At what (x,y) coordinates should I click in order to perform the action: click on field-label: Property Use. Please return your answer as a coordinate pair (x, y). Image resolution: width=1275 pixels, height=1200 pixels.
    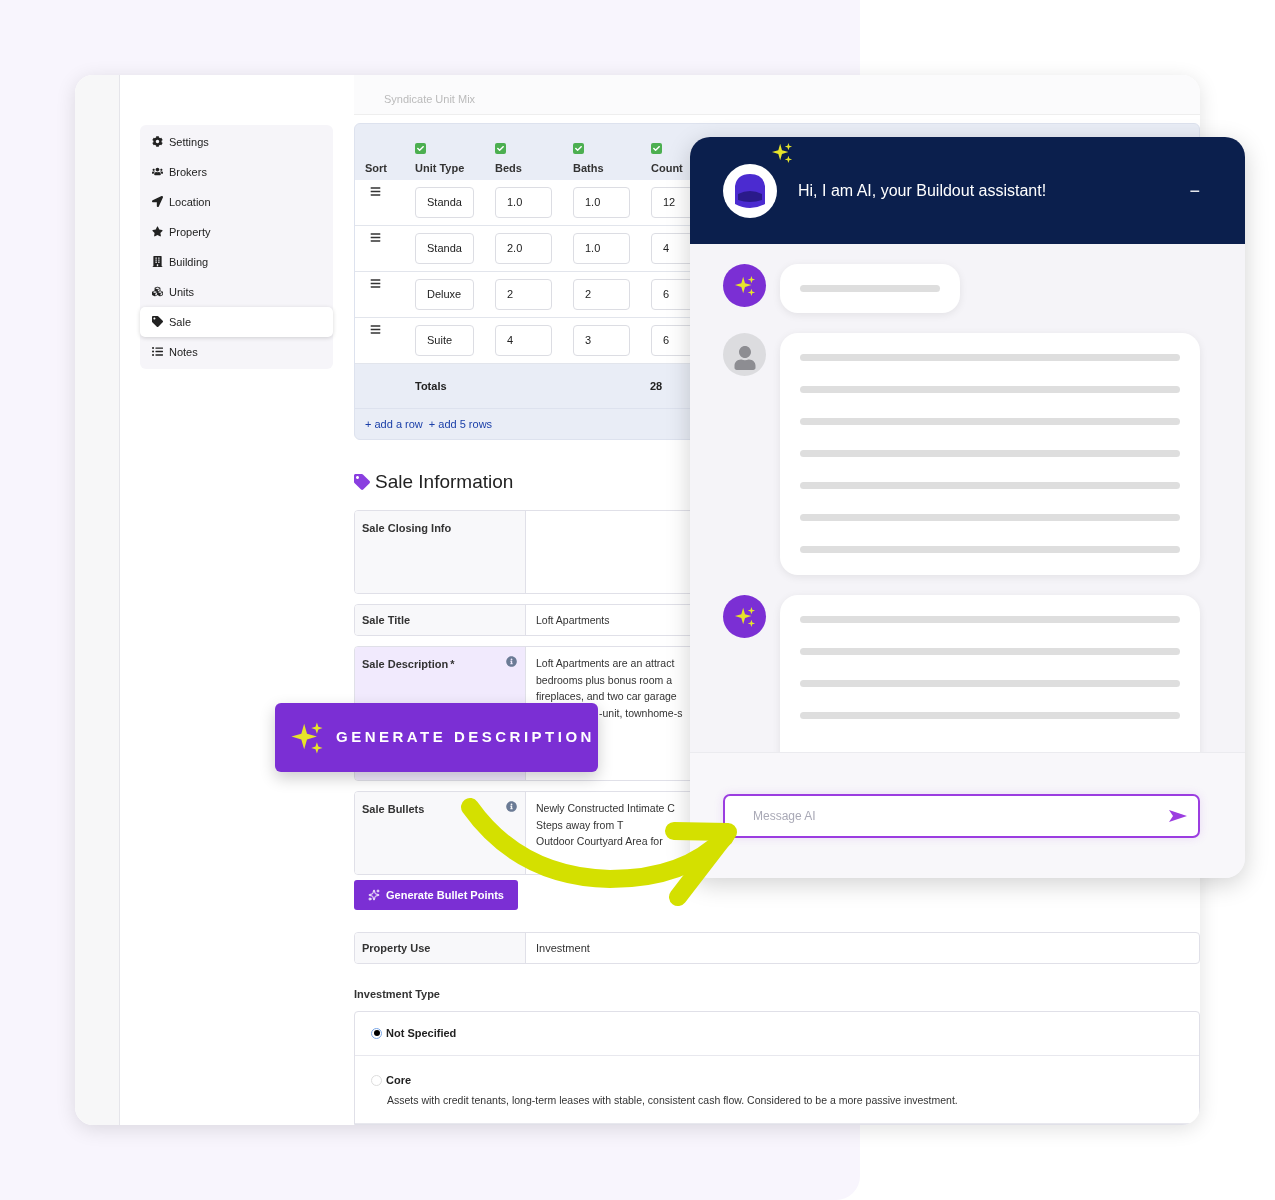
    Looking at the image, I should click on (396, 948).